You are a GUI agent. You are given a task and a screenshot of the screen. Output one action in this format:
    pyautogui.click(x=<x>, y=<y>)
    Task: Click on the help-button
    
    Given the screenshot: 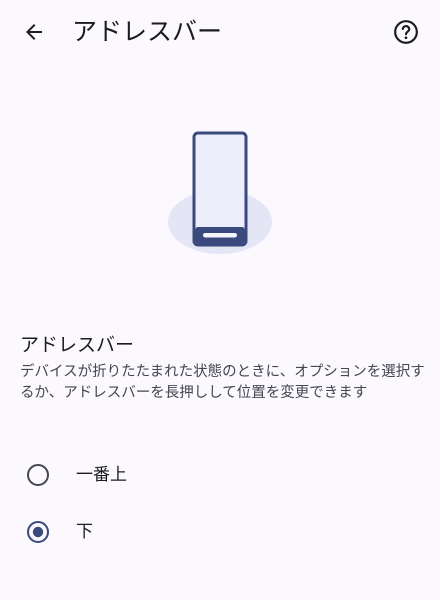 What is the action you would take?
    pyautogui.click(x=406, y=32)
    